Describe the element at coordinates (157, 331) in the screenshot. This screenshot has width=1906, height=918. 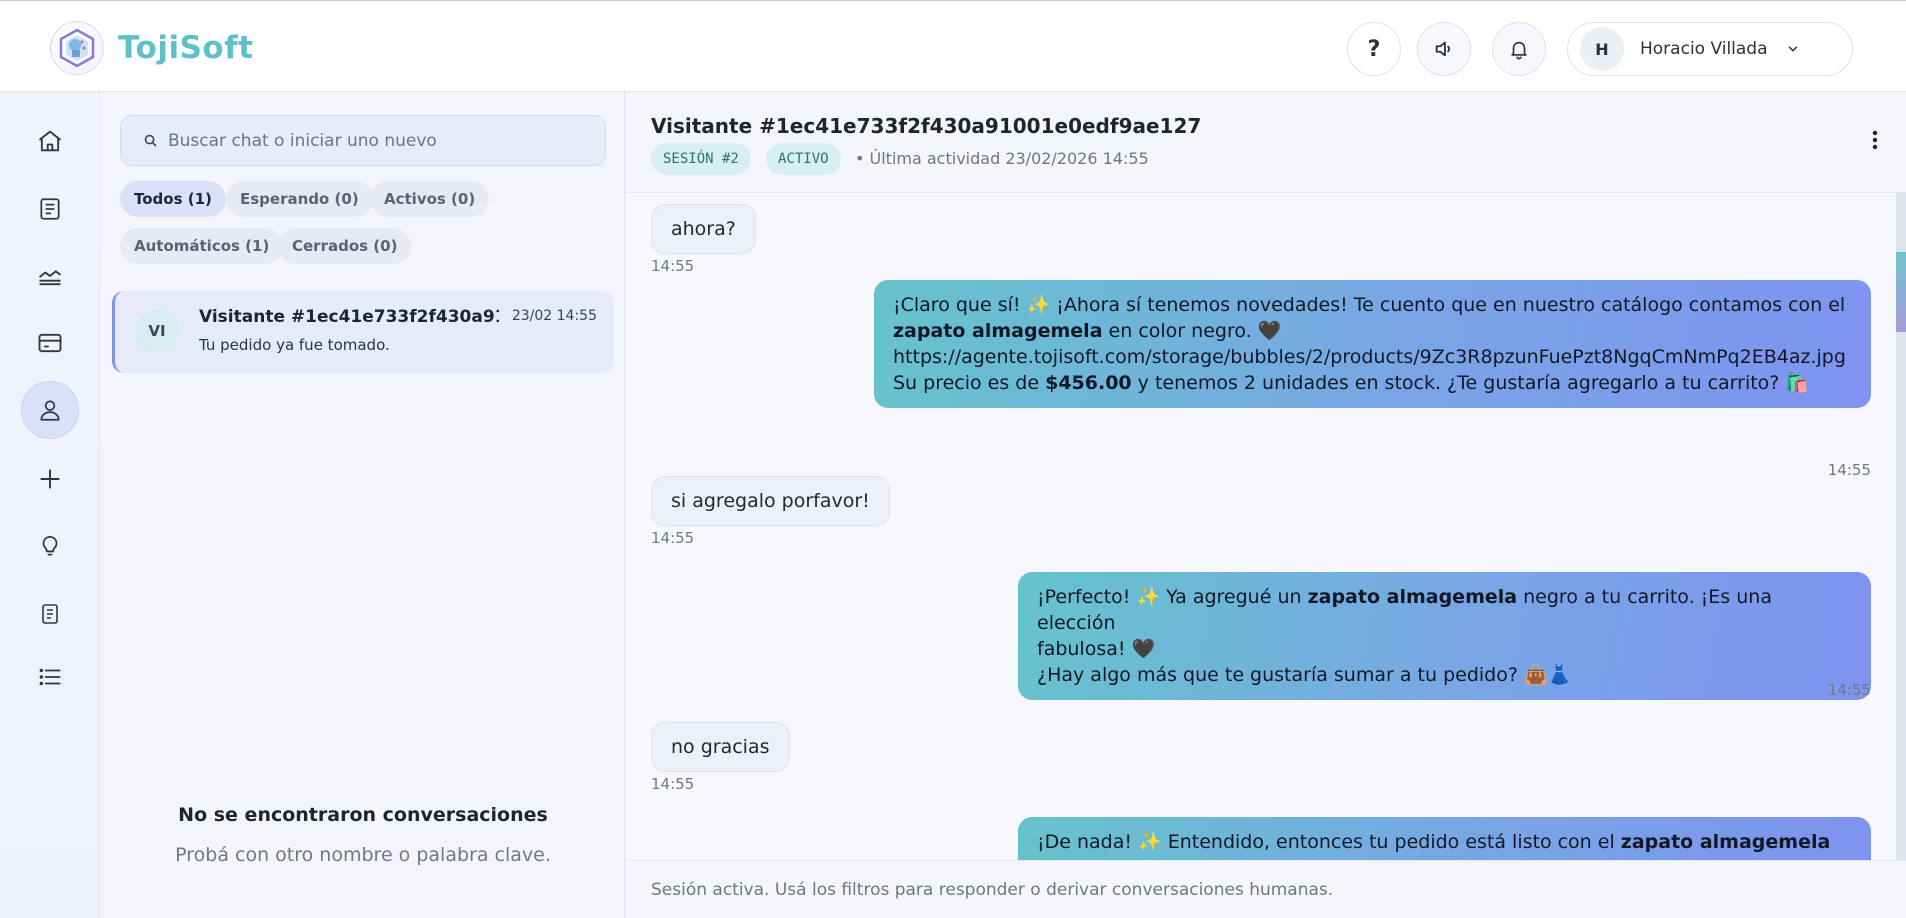
I see `avatar: VI` at that location.